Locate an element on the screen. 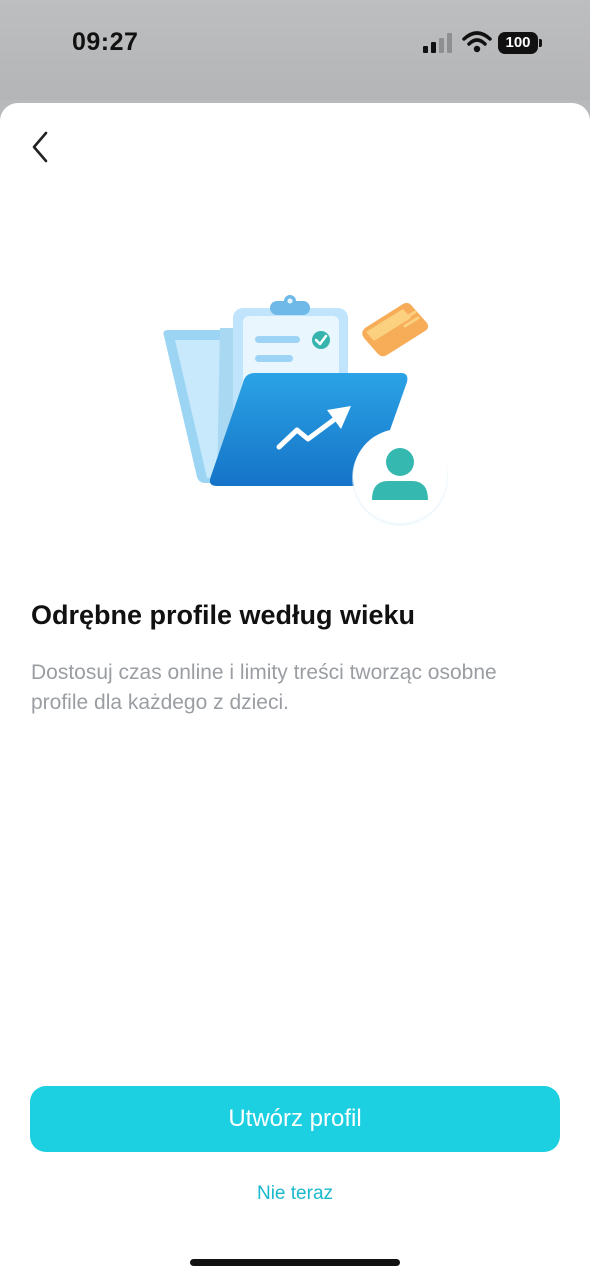 The width and height of the screenshot is (590, 1278). back-button is located at coordinates (42, 147).